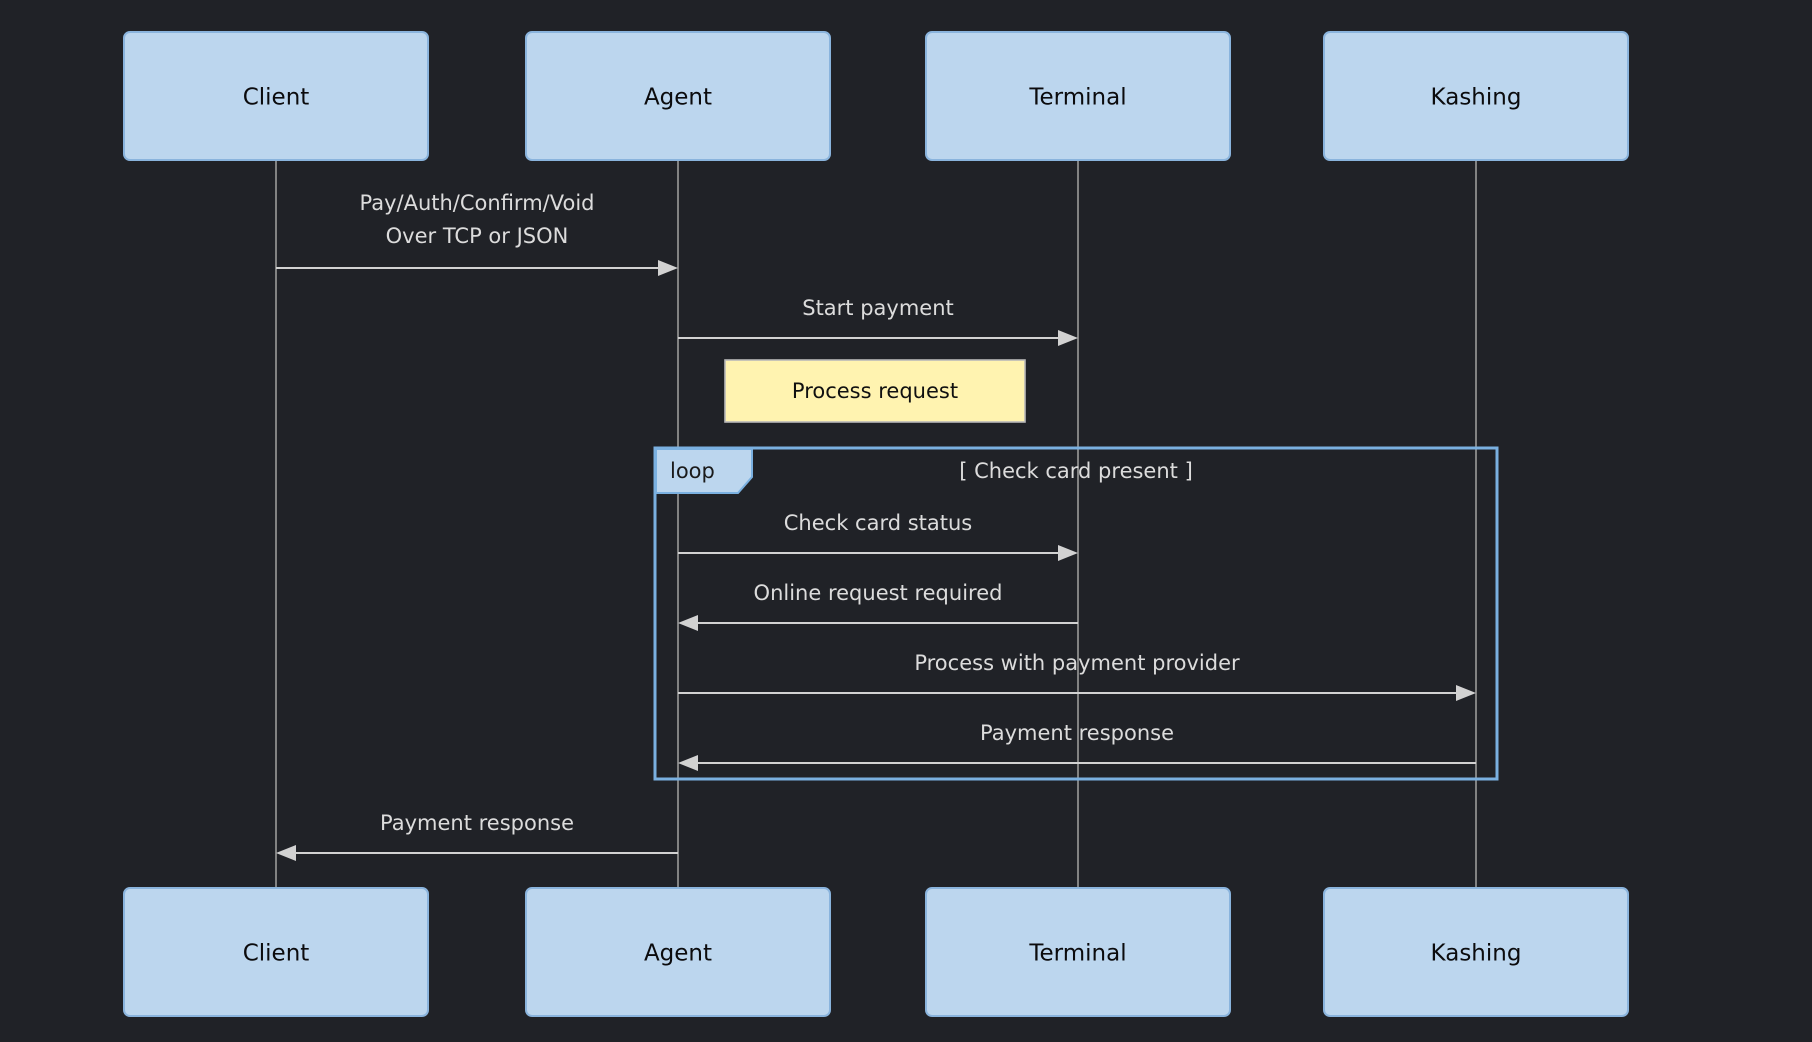  What do you see at coordinates (1077, 746) in the screenshot?
I see `message-payment-response-kashing: Payment response` at bounding box center [1077, 746].